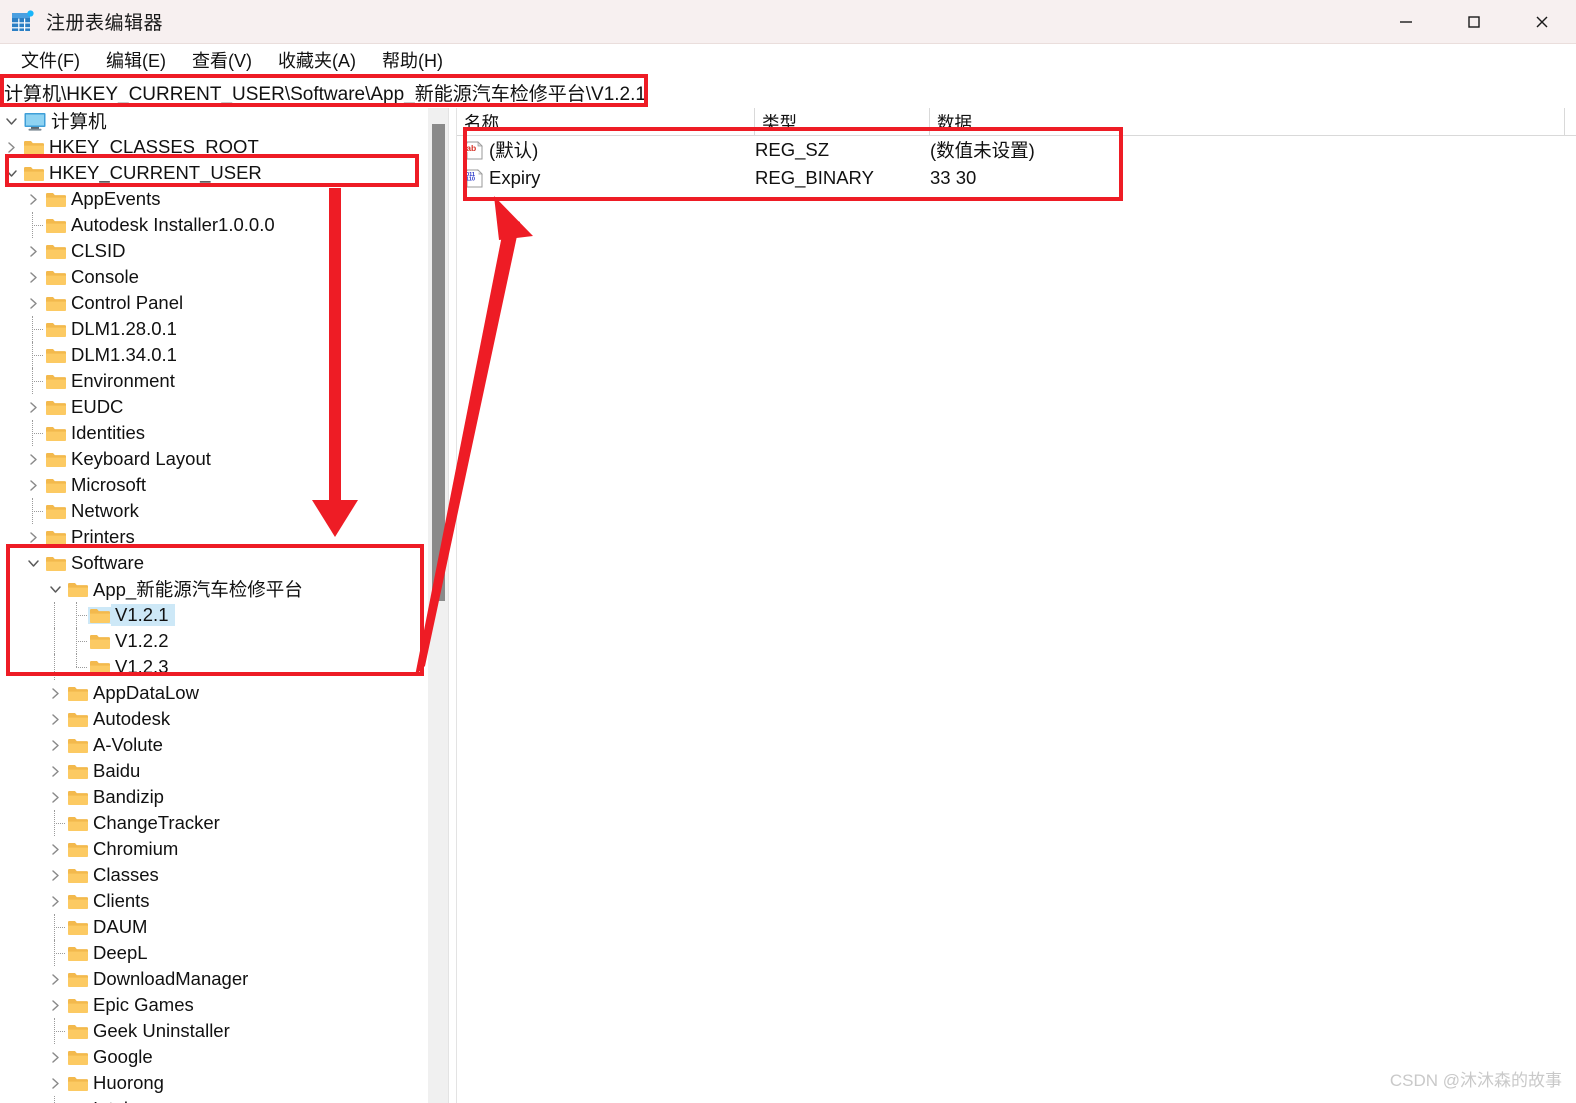 This screenshot has height=1103, width=1576. Describe the element at coordinates (105, 23) in the screenshot. I see `window-title: 注册表编辑器` at that location.